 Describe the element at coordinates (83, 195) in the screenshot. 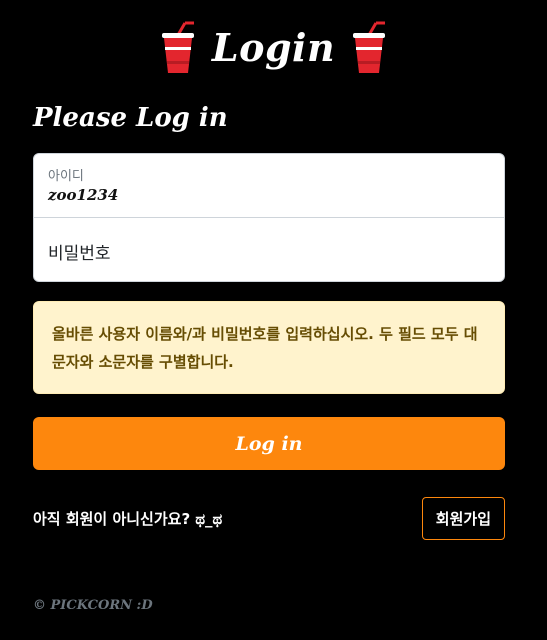

I see `username-value: zoo1234` at that location.